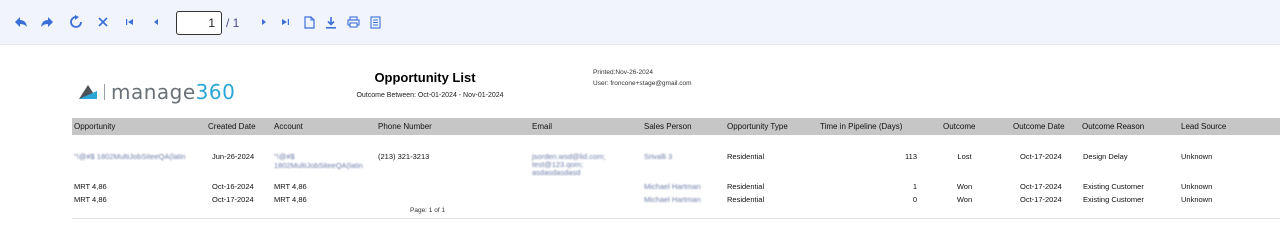  Describe the element at coordinates (375, 22) in the screenshot. I see `page-setup-icon` at that location.